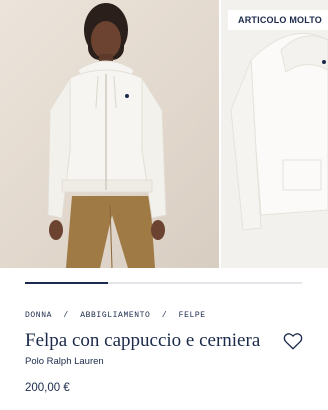 Image resolution: width=328 pixels, height=410 pixels. Describe the element at coordinates (278, 20) in the screenshot. I see `status-badge: ARTICOLO MOLTO` at that location.